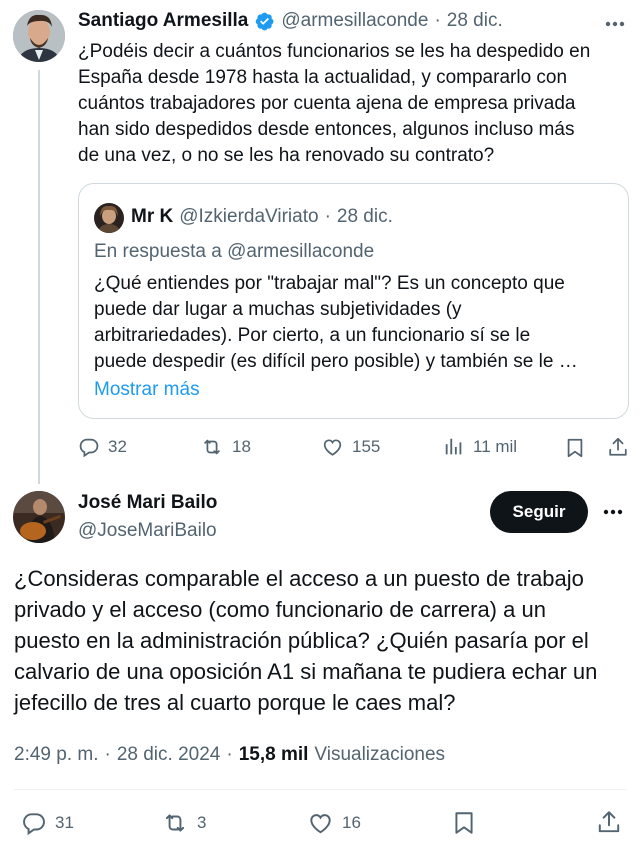 The height and width of the screenshot is (862, 641). What do you see at coordinates (47, 823) in the screenshot?
I see `reply-button: 31` at bounding box center [47, 823].